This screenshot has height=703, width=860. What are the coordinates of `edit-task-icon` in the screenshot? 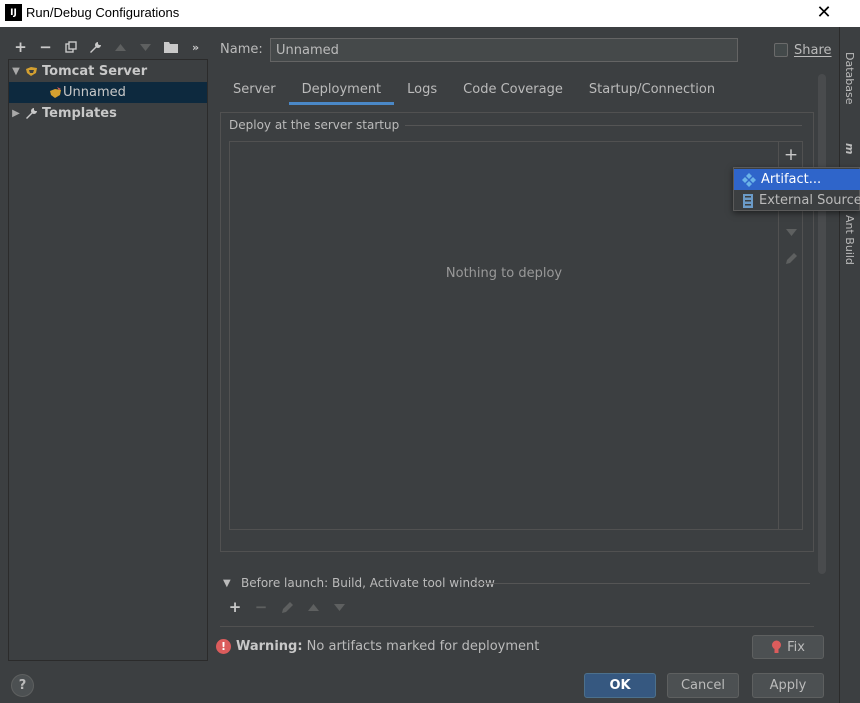 It's located at (287, 607).